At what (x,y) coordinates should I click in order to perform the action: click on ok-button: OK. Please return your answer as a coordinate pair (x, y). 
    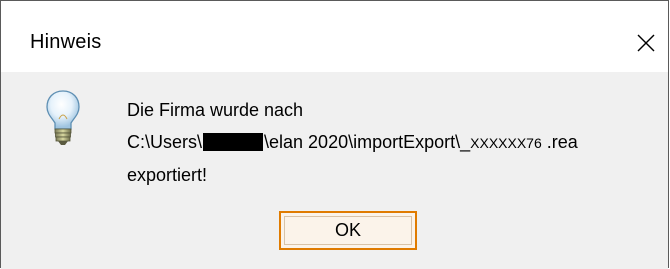
    Looking at the image, I should click on (348, 230).